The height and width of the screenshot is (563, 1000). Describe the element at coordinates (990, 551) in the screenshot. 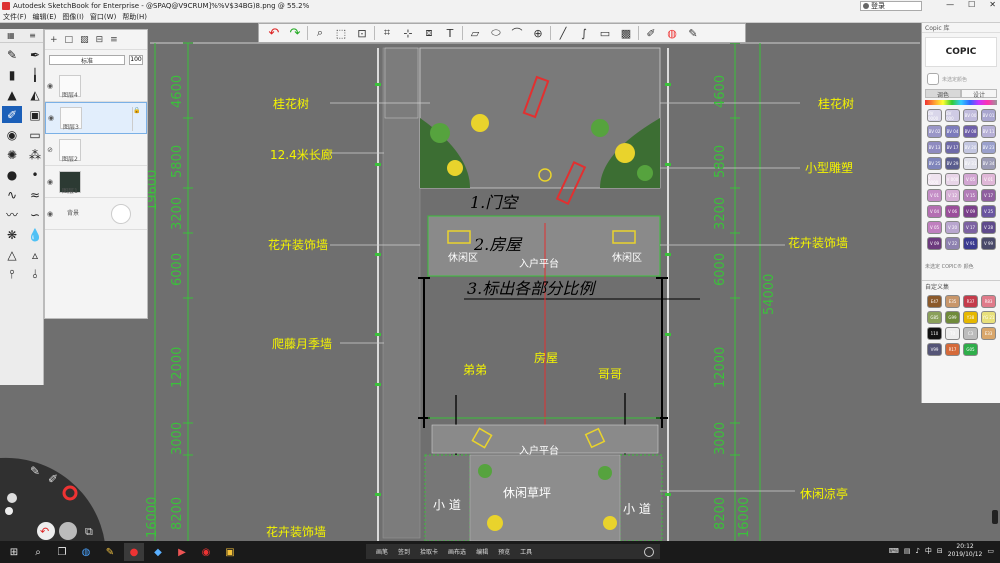

I see `notification-icon: ▭` at that location.